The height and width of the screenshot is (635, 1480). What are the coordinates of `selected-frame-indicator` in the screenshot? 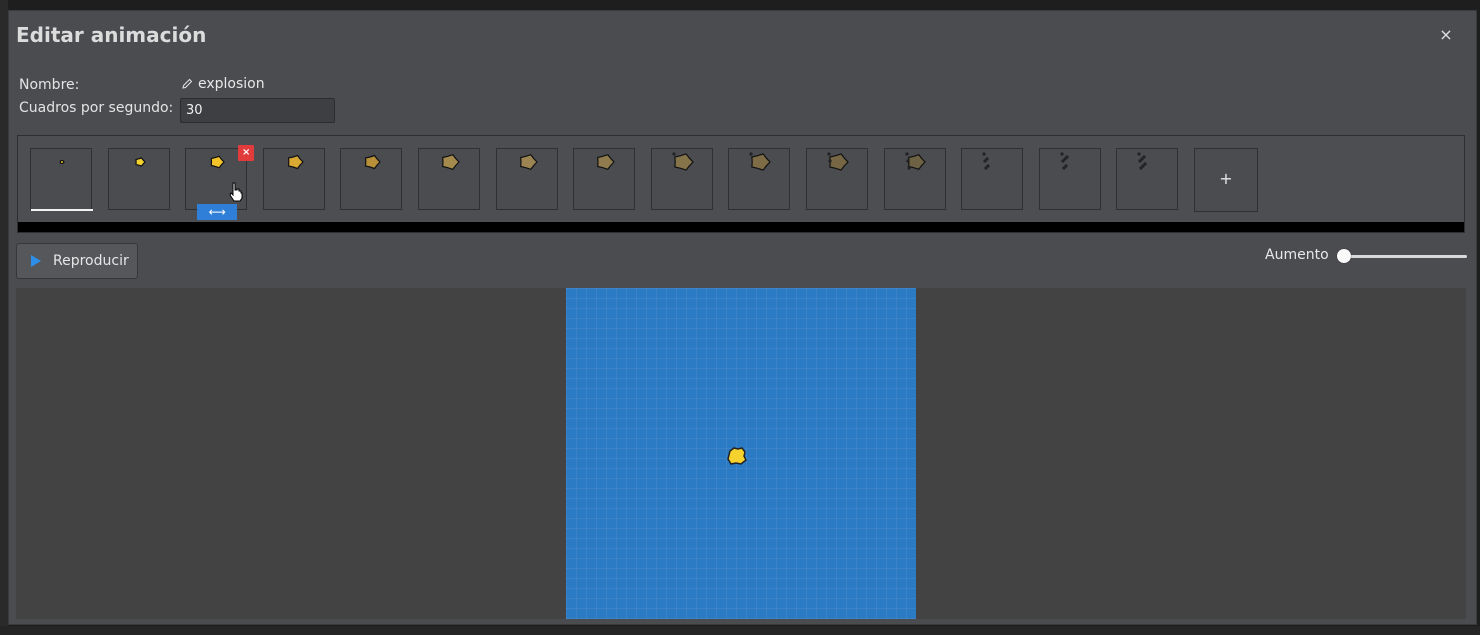 It's located at (62, 210).